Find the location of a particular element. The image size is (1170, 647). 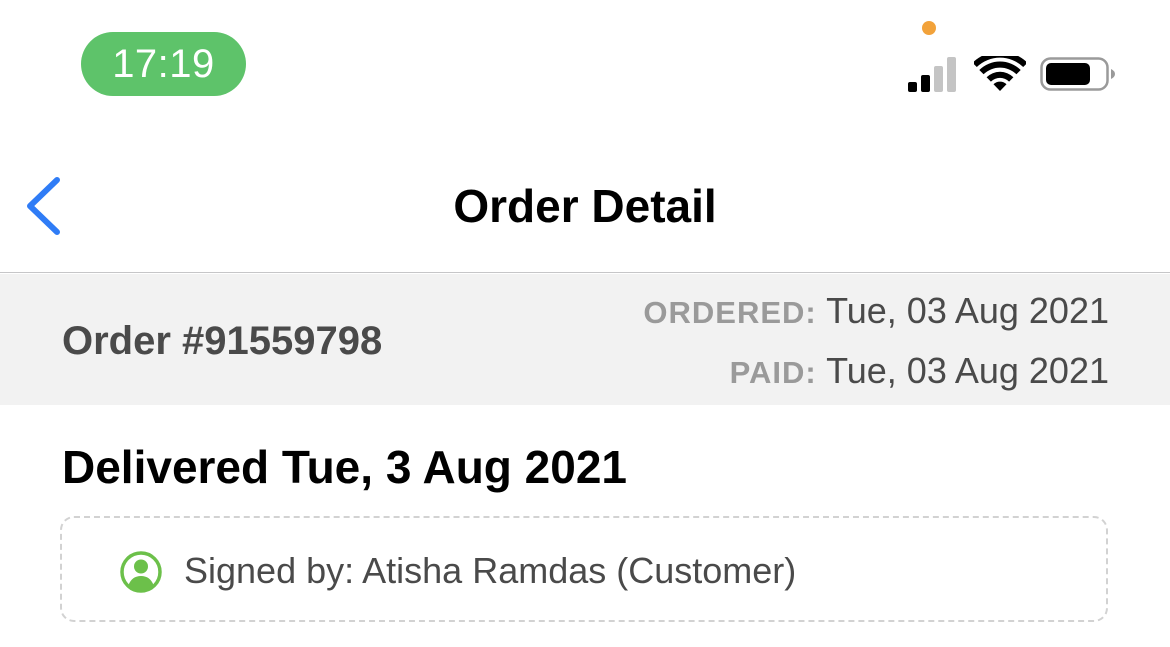

signal-icon is located at coordinates (932, 74).